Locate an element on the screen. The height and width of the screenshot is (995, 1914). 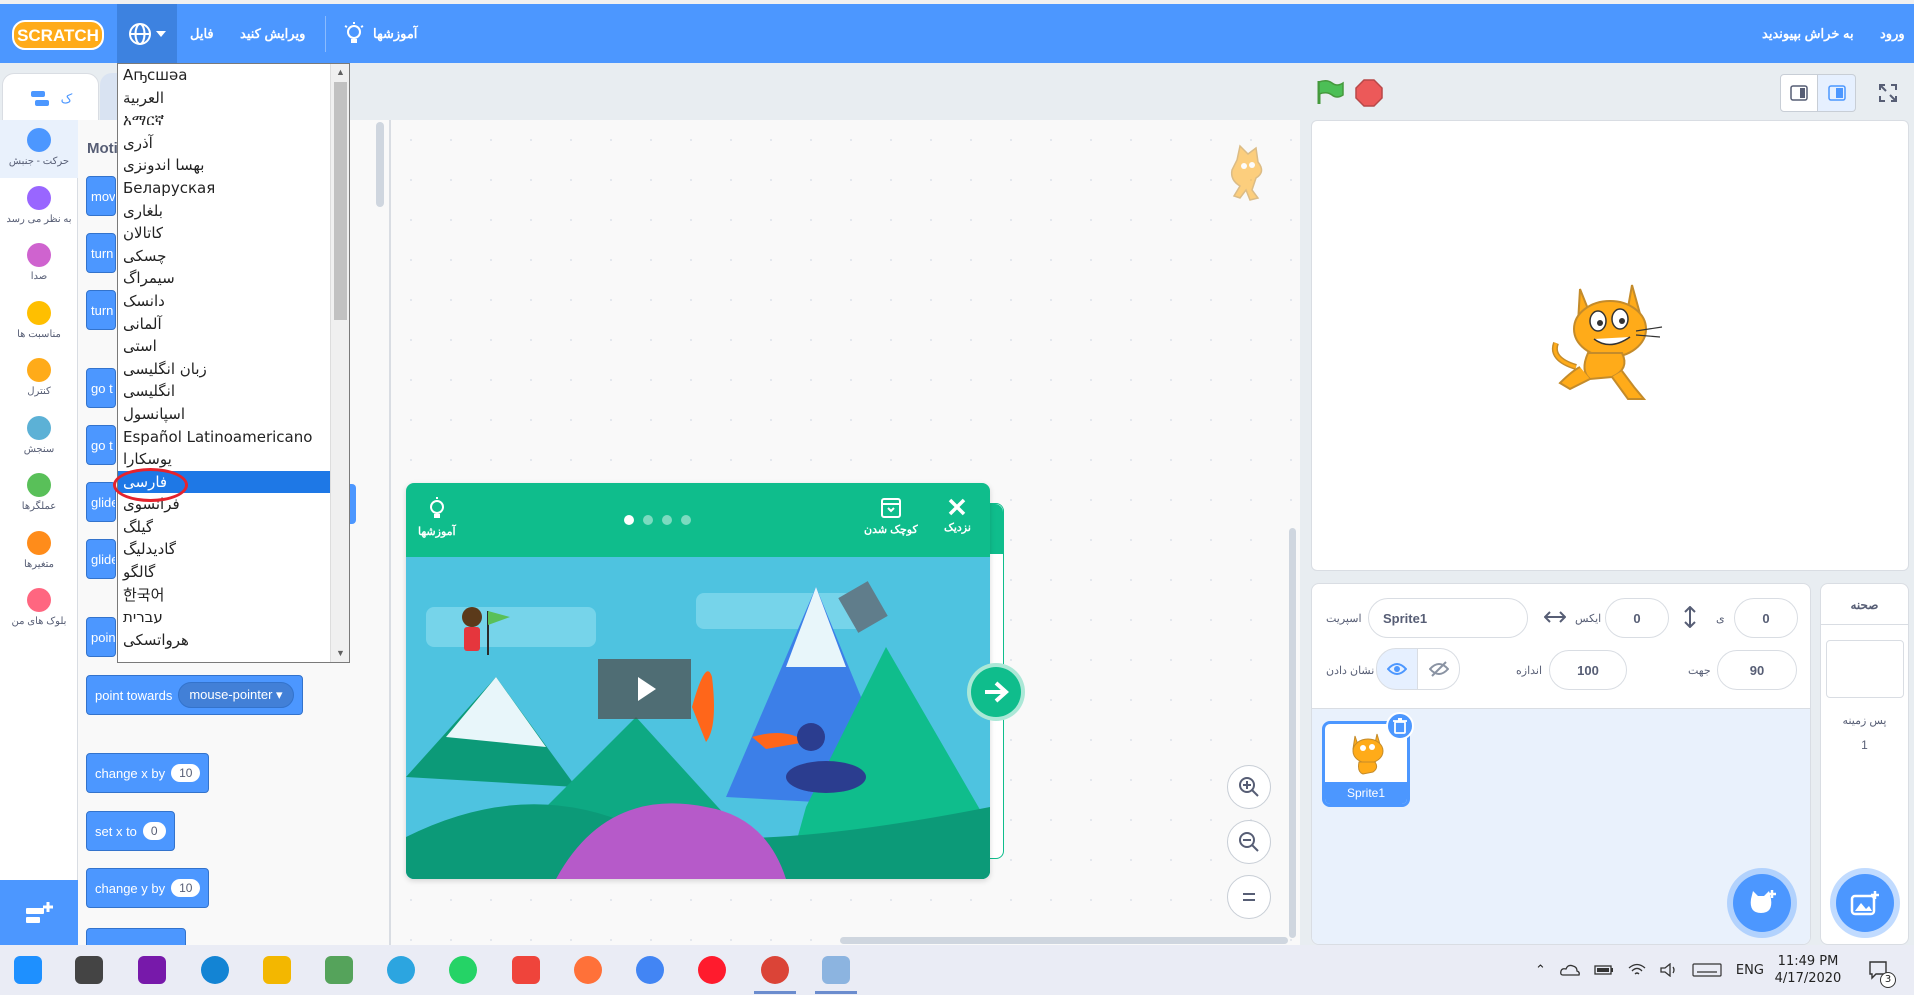
scratch-logo: SCRATCH is located at coordinates (58, 35).